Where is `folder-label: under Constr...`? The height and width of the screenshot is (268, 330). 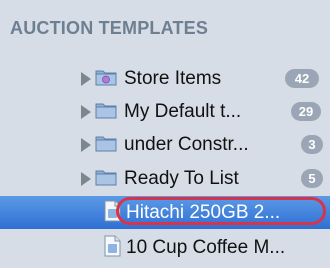 folder-label: under Constr... is located at coordinates (186, 144).